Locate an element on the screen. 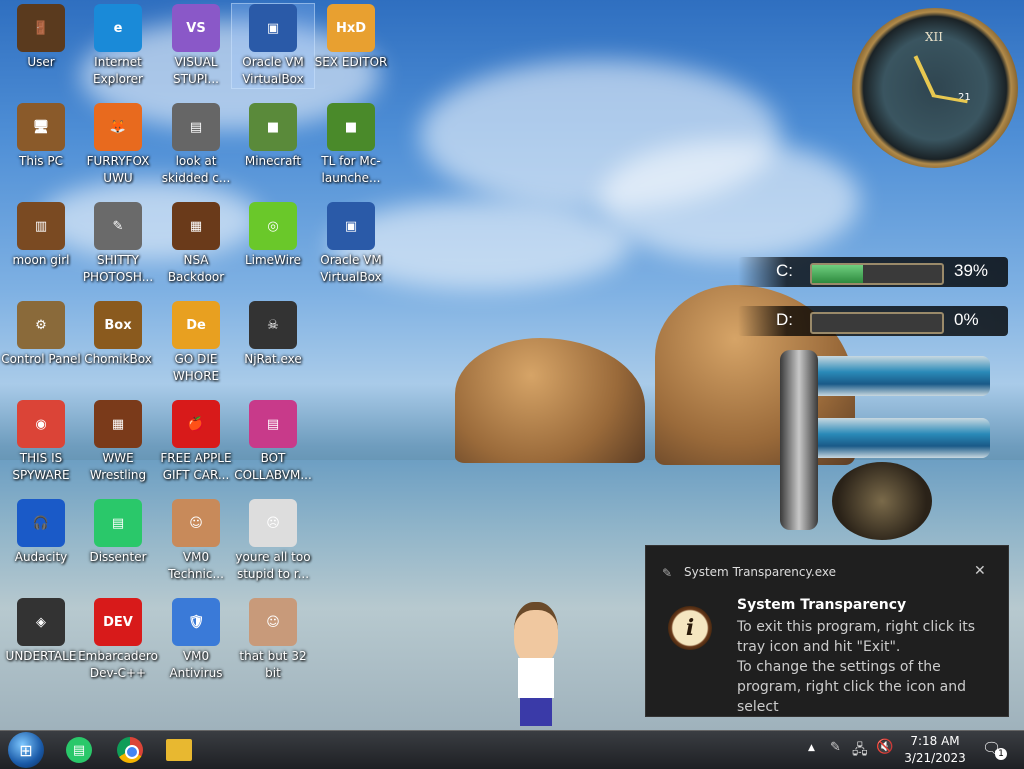 The width and height of the screenshot is (1024, 769). desktop-icon: ▦ WWE Wrestling is located at coordinates (118, 442).